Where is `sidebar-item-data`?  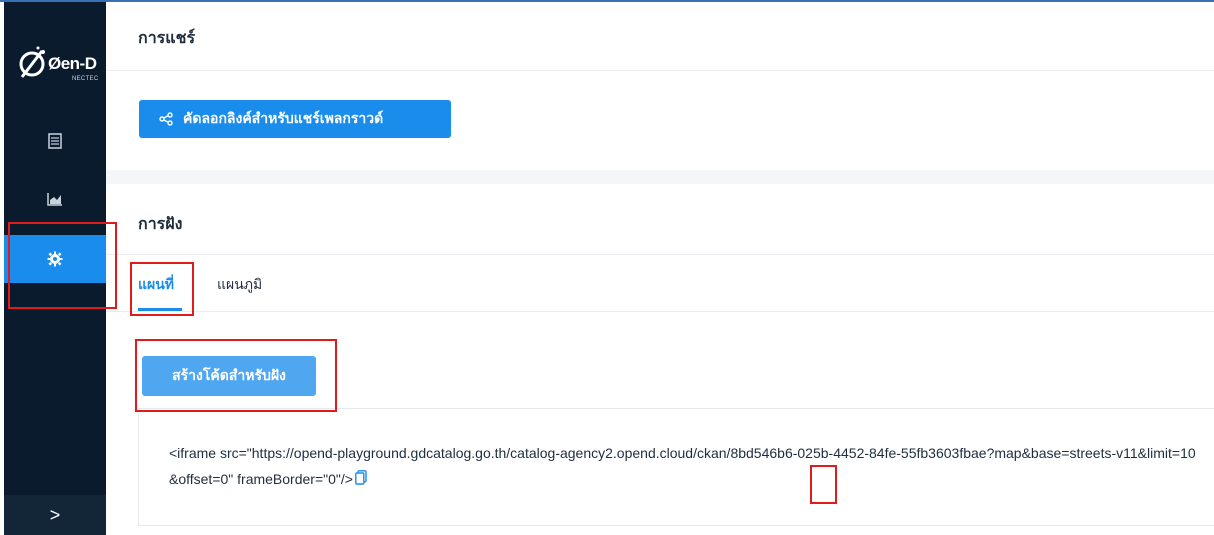
sidebar-item-data is located at coordinates (55, 141).